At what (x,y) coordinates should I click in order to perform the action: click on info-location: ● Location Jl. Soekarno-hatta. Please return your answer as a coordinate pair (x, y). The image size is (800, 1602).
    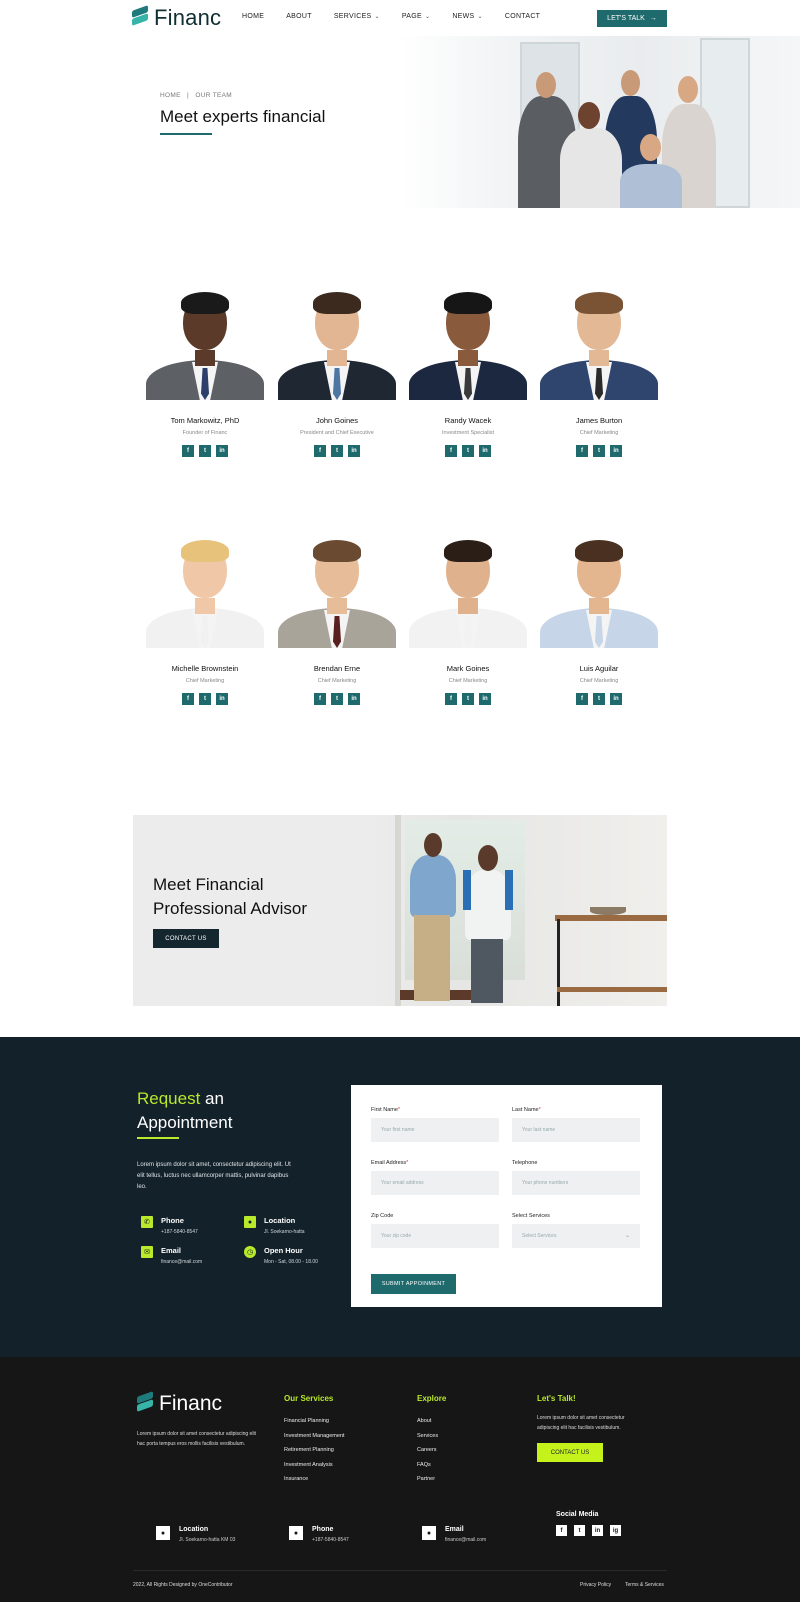
    Looking at the image, I should click on (274, 1225).